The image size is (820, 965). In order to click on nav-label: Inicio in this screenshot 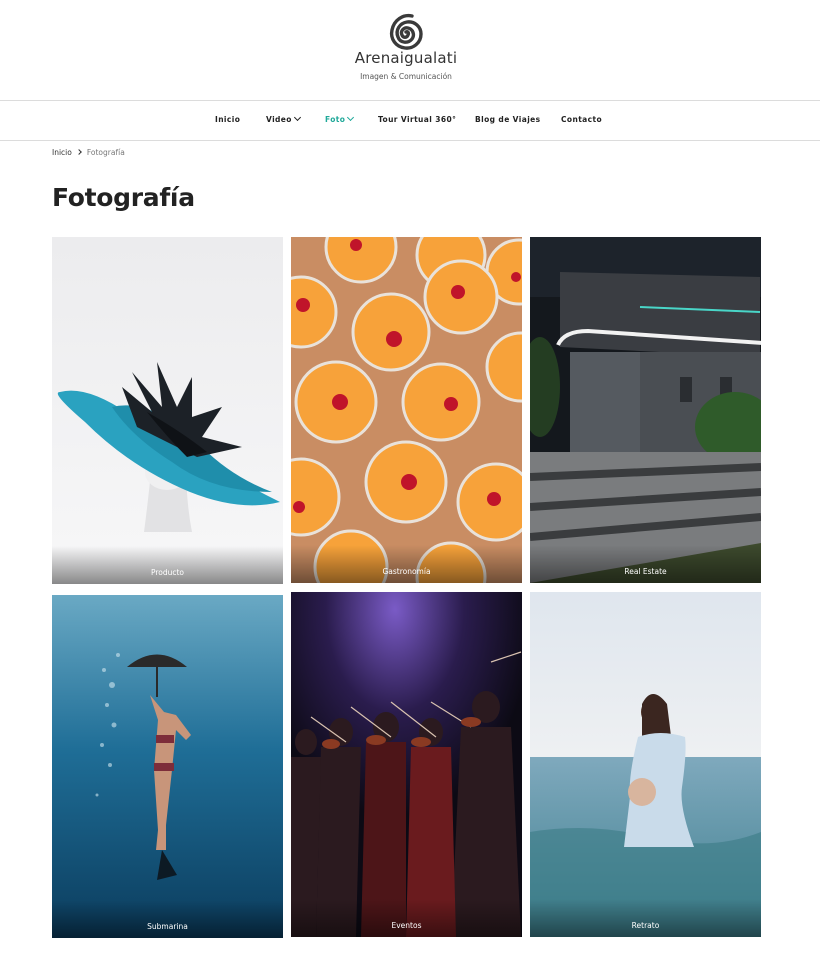, I will do `click(228, 119)`.